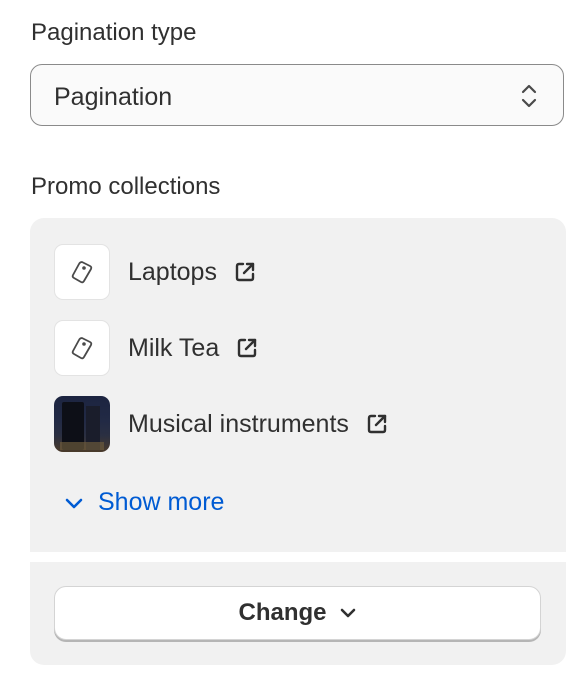 This screenshot has height=698, width=588. What do you see at coordinates (238, 423) in the screenshot?
I see `collection-item-label: Musical instruments` at bounding box center [238, 423].